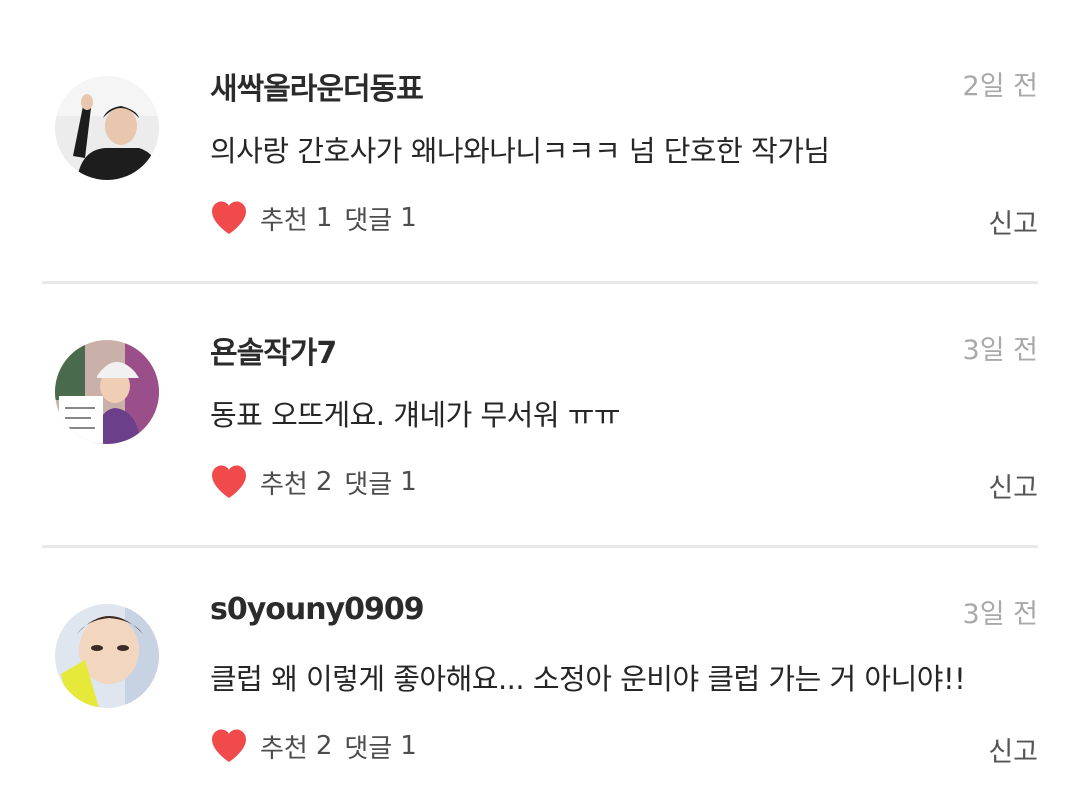 The image size is (1080, 812). I want to click on comment-time: 2일 전, so click(1000, 86).